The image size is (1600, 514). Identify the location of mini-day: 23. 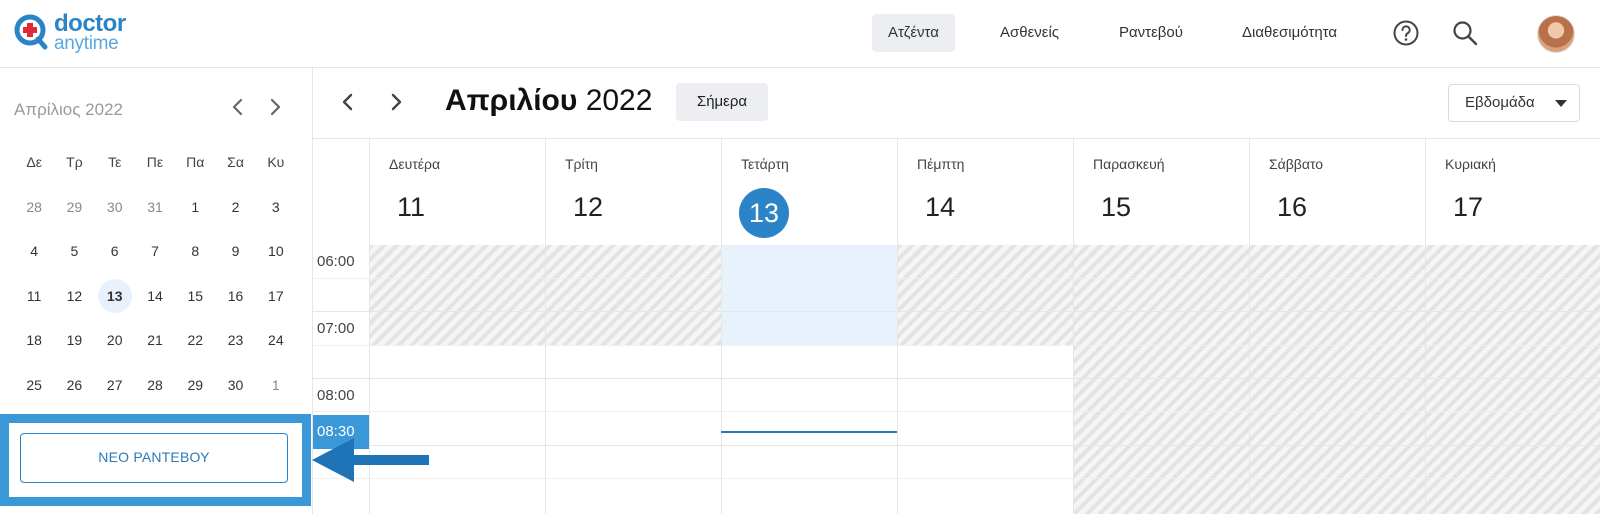
(235, 340).